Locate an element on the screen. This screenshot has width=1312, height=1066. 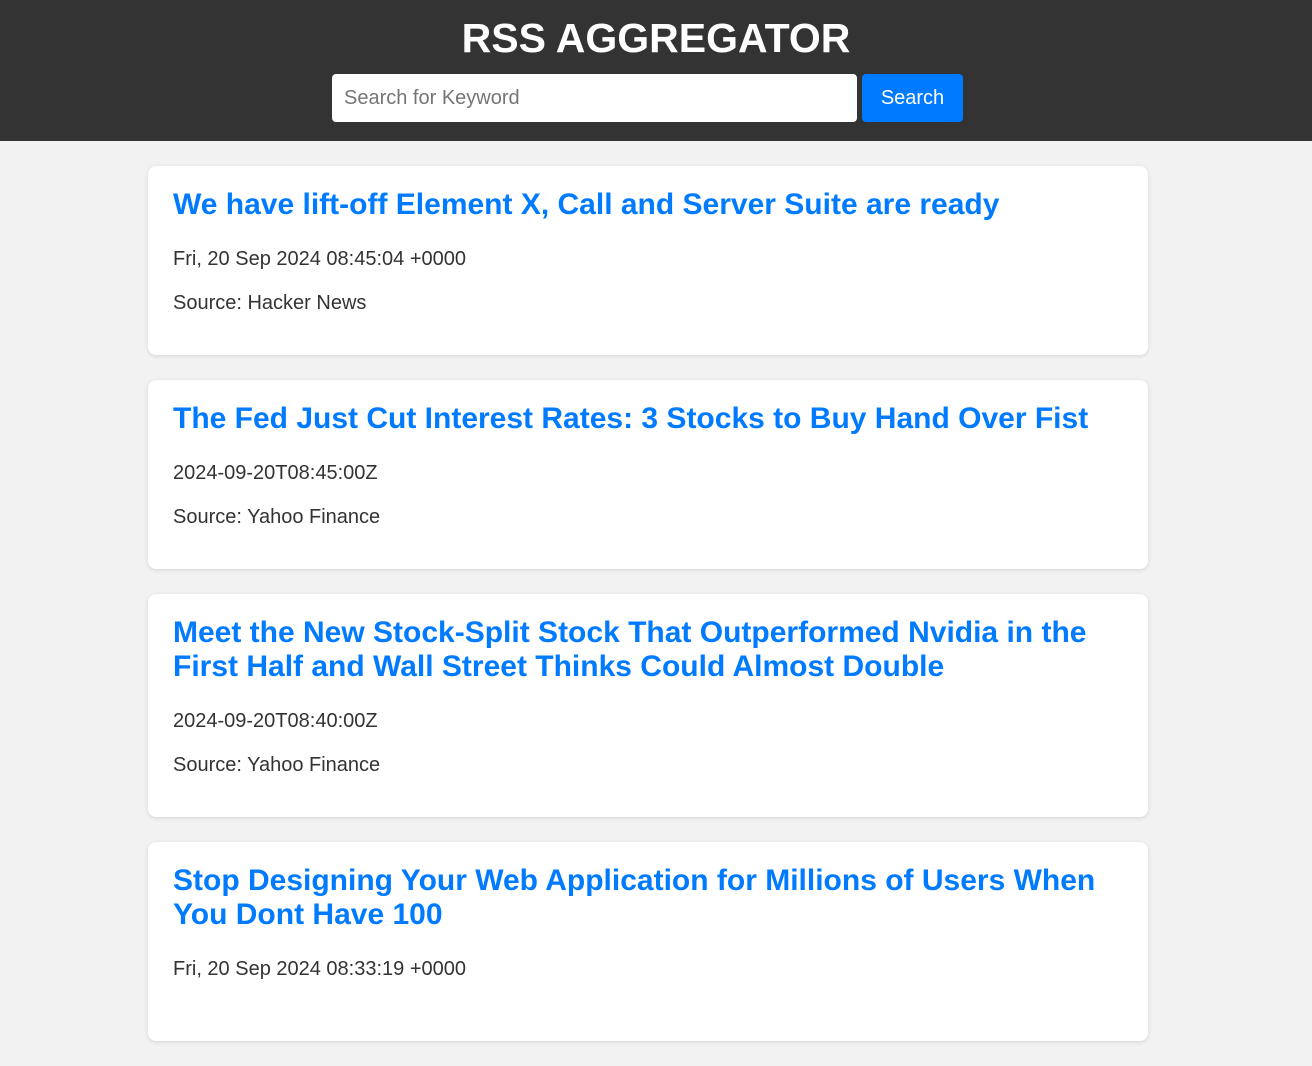
article-date: Fri, 20 Sep 2024 08:45:04 +0000 is located at coordinates (320, 259).